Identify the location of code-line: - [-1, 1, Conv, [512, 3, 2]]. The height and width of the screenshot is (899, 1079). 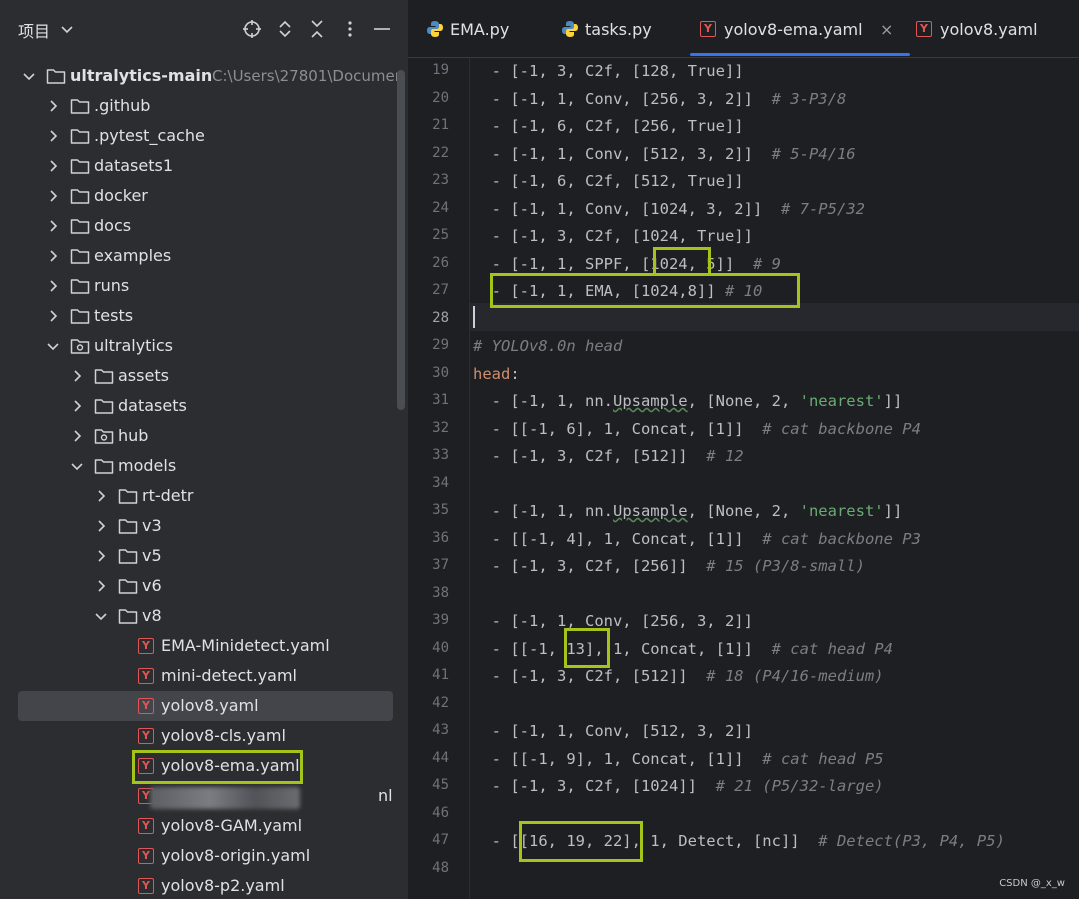
(613, 731).